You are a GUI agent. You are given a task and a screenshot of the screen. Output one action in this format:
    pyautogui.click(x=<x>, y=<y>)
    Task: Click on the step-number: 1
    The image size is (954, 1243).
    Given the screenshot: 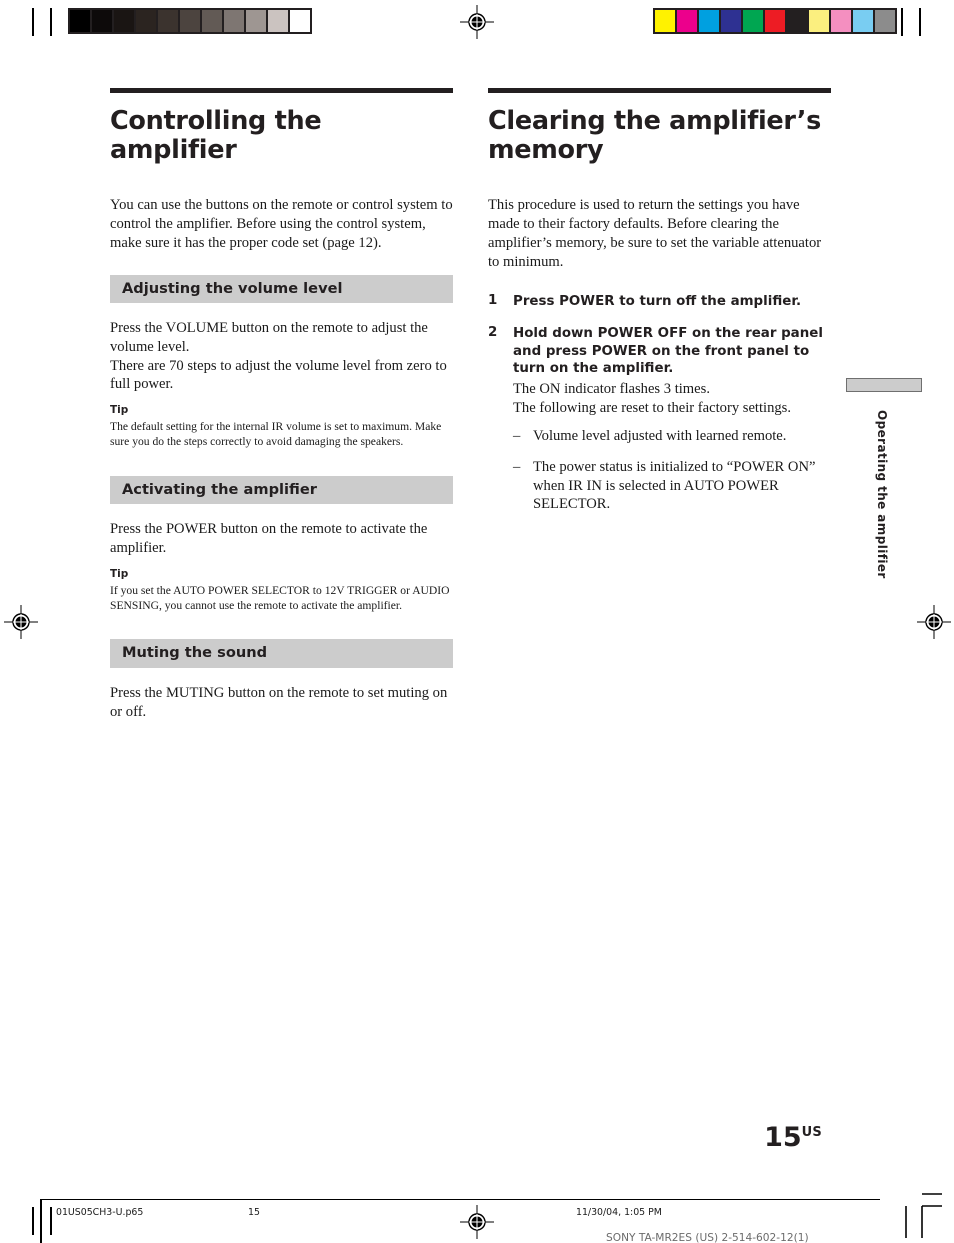 What is the action you would take?
    pyautogui.click(x=493, y=301)
    